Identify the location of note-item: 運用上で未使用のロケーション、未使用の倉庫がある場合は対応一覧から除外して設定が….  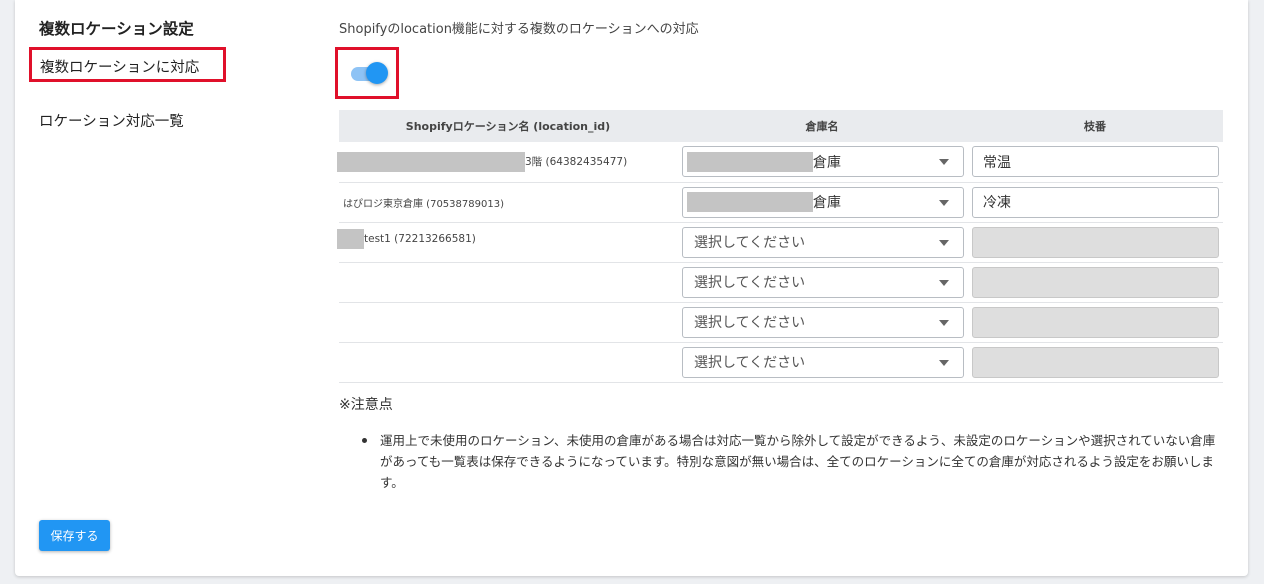
(790, 461).